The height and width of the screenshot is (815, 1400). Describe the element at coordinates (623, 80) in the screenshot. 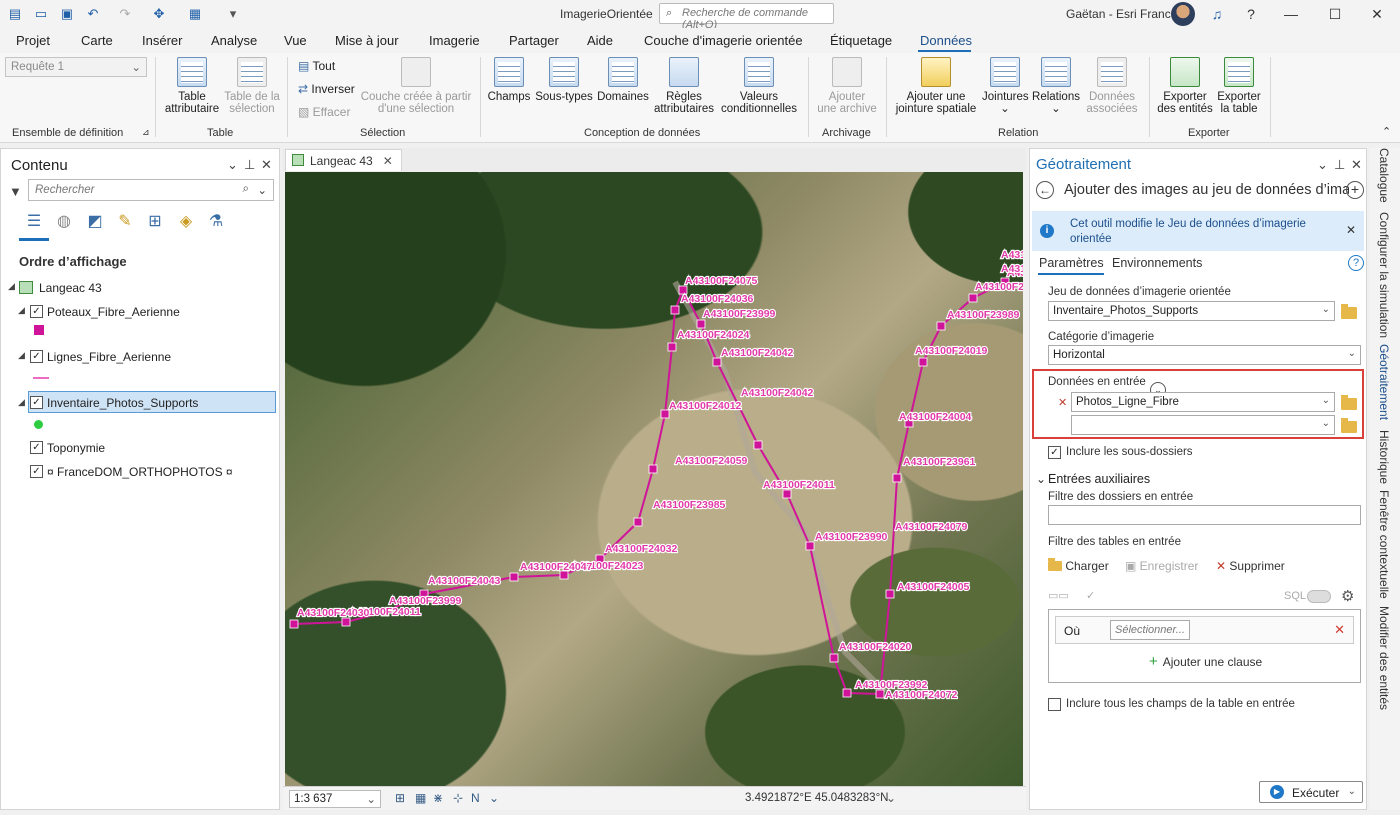

I see `domains-button: Domaines` at that location.